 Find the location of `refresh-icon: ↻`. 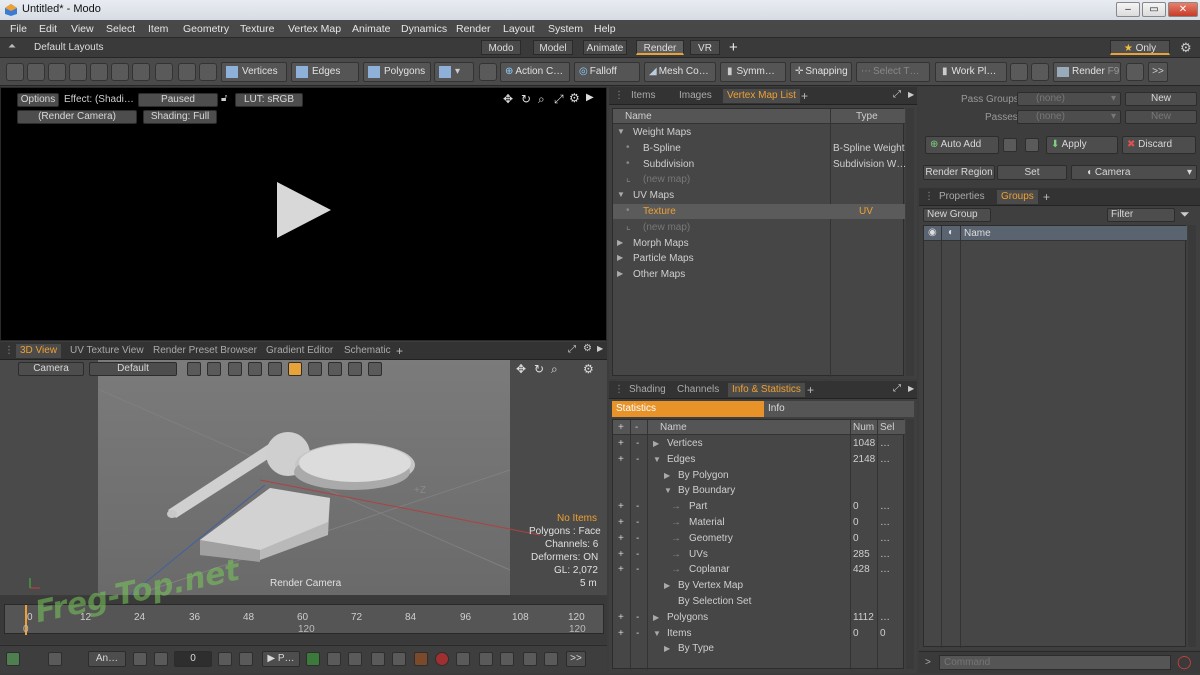

refresh-icon: ↻ is located at coordinates (526, 99).